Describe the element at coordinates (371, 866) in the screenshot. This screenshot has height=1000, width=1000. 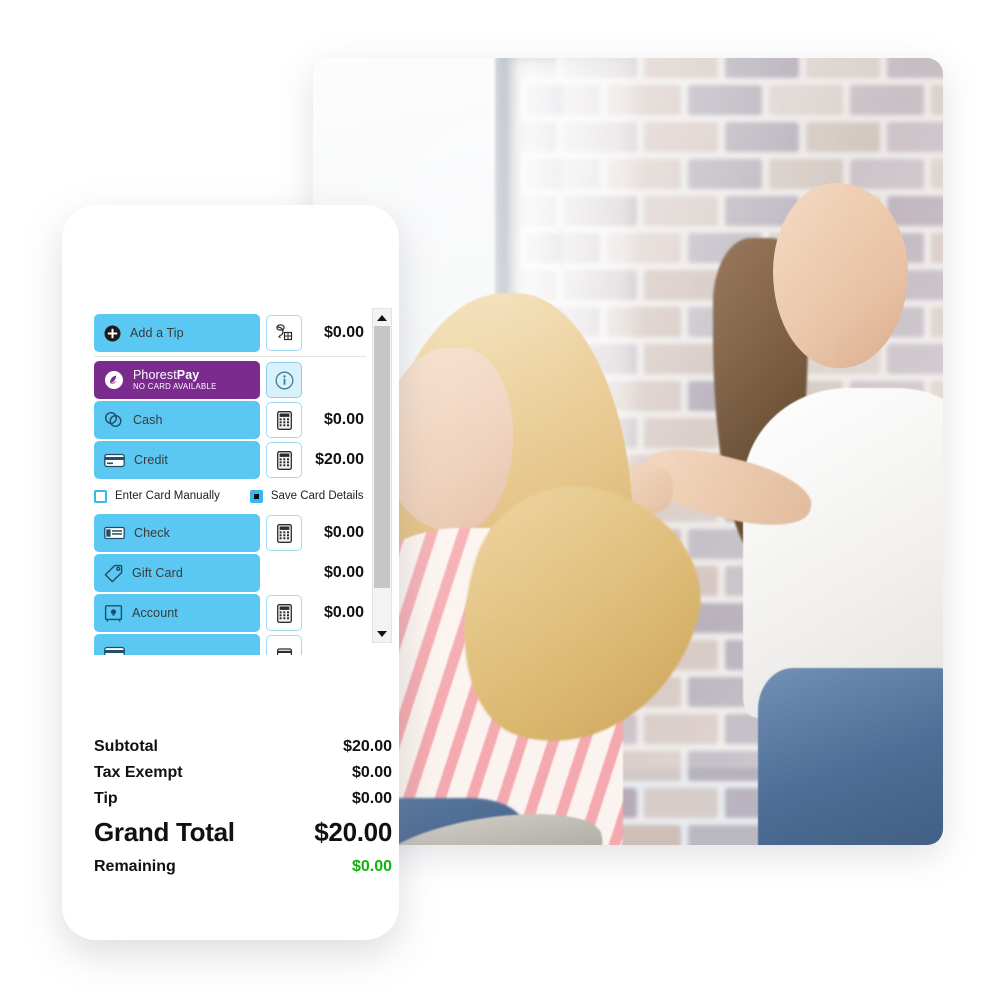
I see `remaining-value: $0.00` at that location.